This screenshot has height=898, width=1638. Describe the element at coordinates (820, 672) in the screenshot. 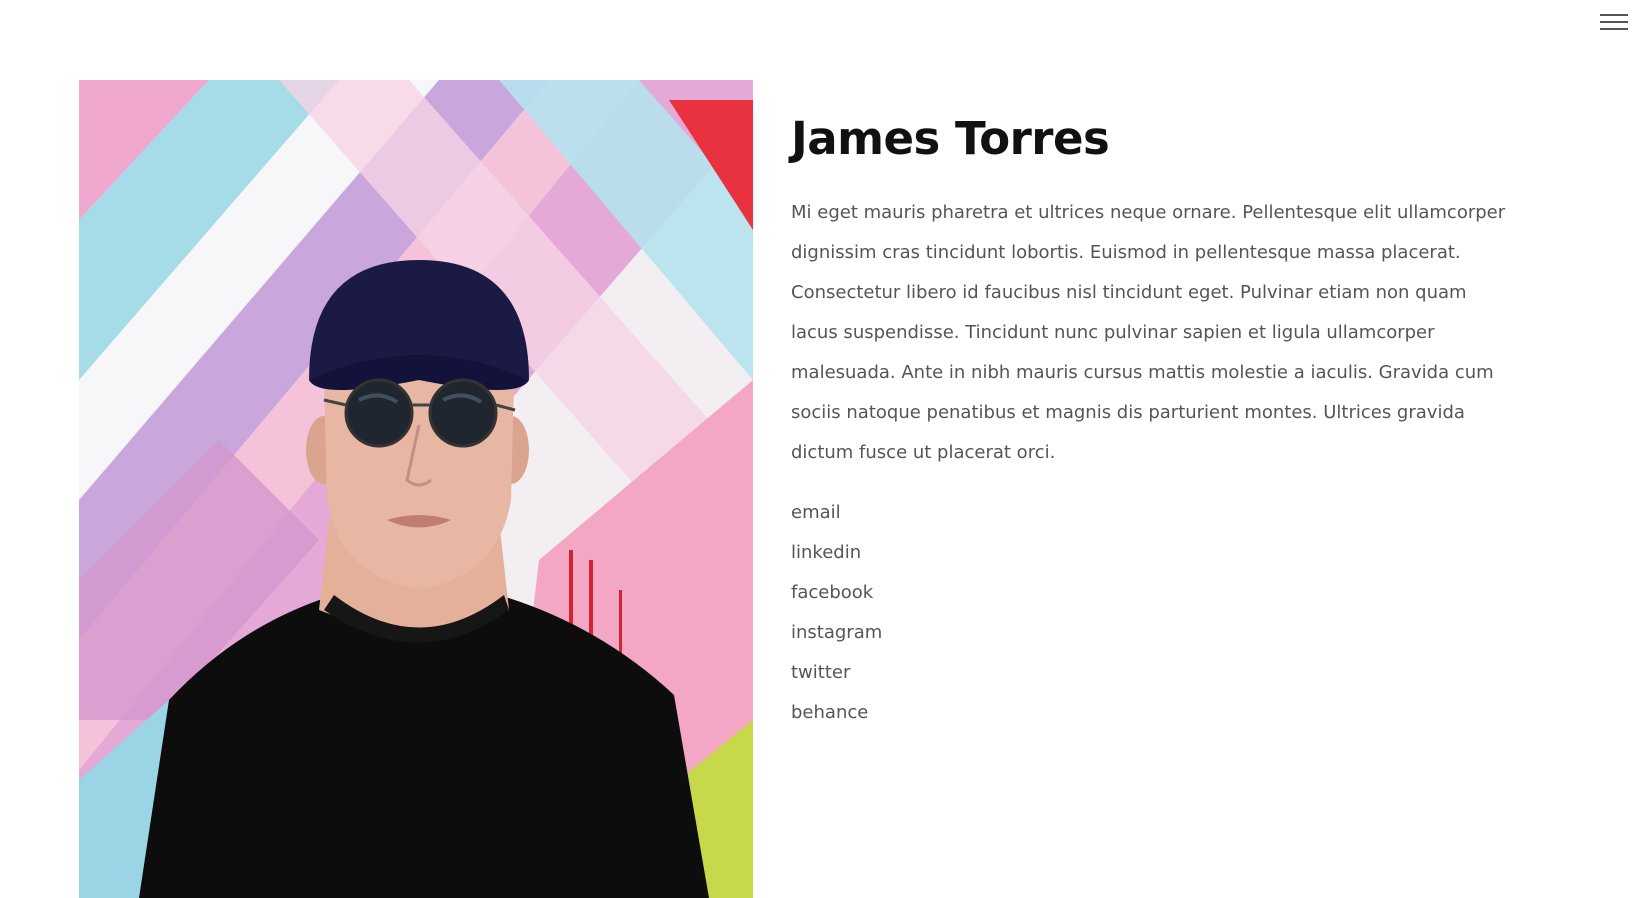

I see `twitter-link: twitter` at that location.